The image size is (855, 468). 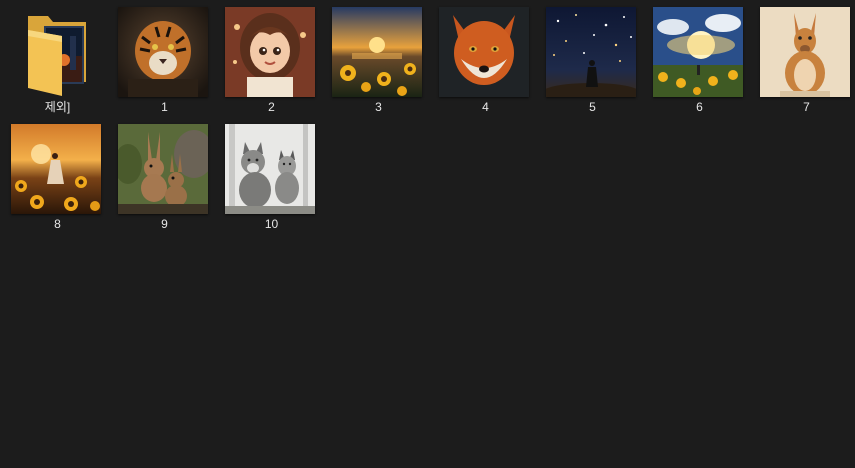 I want to click on image-file-item: 8, so click(x=57, y=178).